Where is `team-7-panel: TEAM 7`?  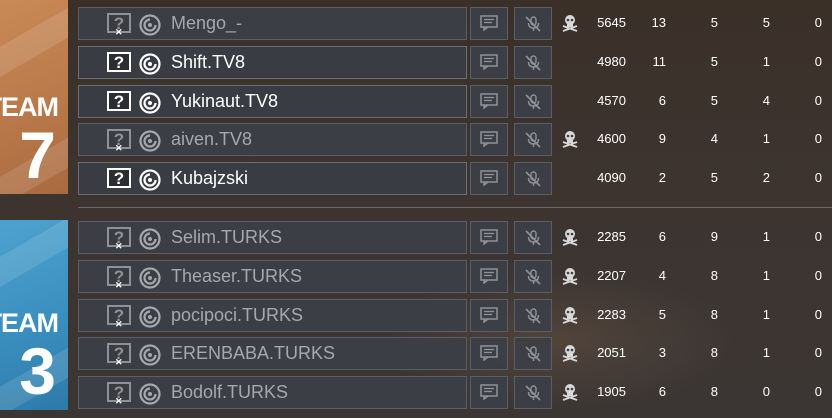
team-7-panel: TEAM 7 is located at coordinates (34, 97).